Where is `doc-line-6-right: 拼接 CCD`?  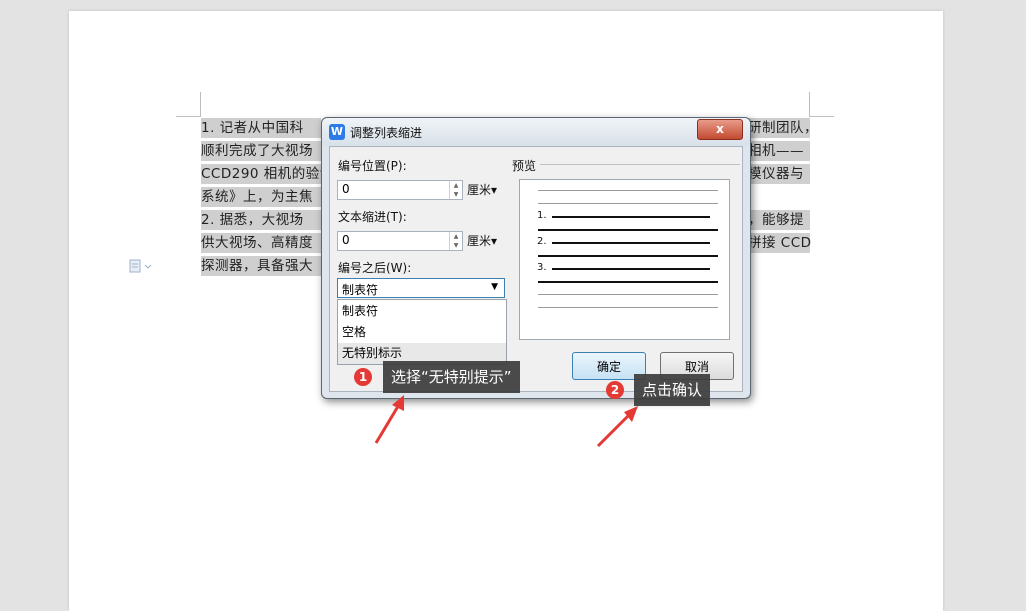 doc-line-6-right: 拼接 CCD is located at coordinates (780, 243).